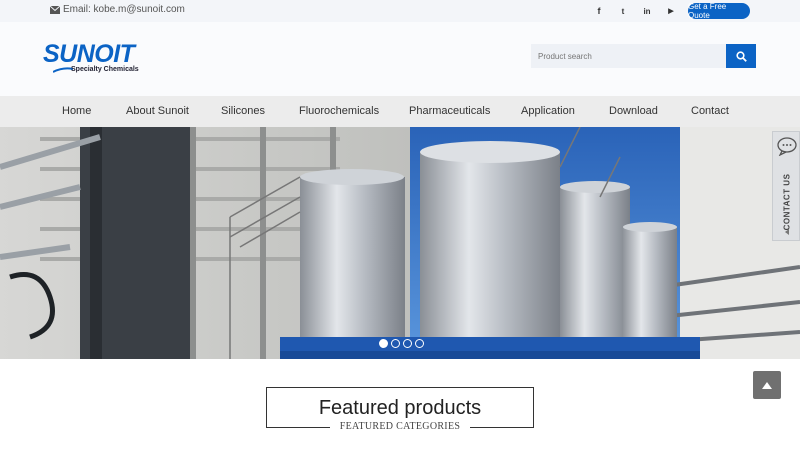 Image resolution: width=800 pixels, height=450 pixels. I want to click on featured-categories-subtitle: FEATURED CATEGORIES, so click(400, 427).